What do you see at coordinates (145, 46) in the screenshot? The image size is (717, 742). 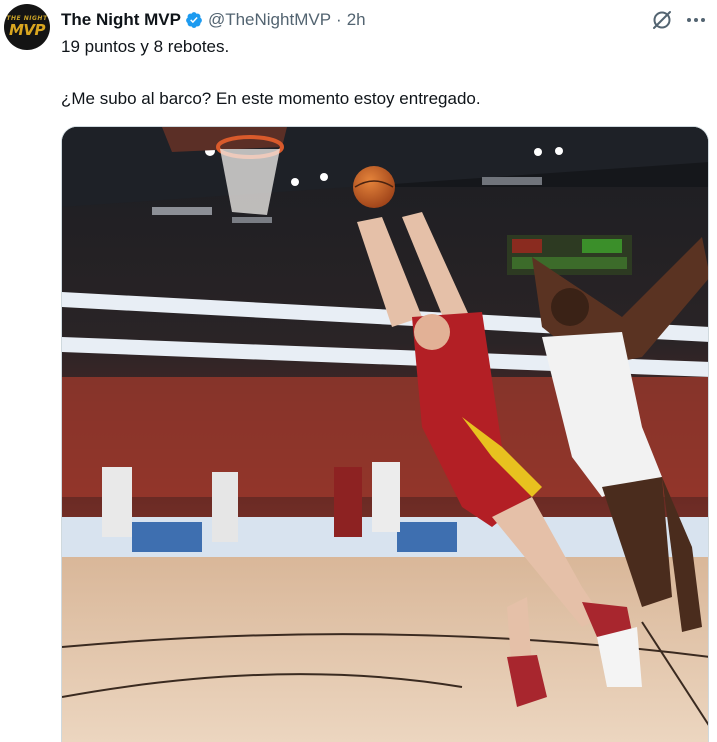 I see `tweet-text-line-1: 19 puntos y 8 rebotes.` at bounding box center [145, 46].